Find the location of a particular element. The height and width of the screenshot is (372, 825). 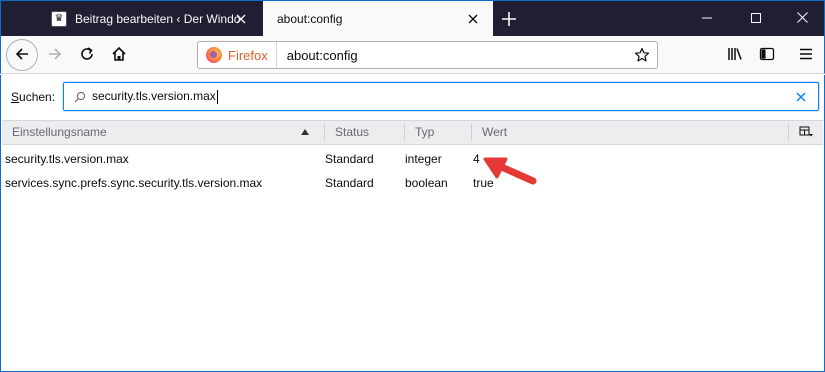

tab-beitrag-bearbeiten: ♛ Beitrag bearbeiten ‹ Der Windo is located at coordinates (151, 19).